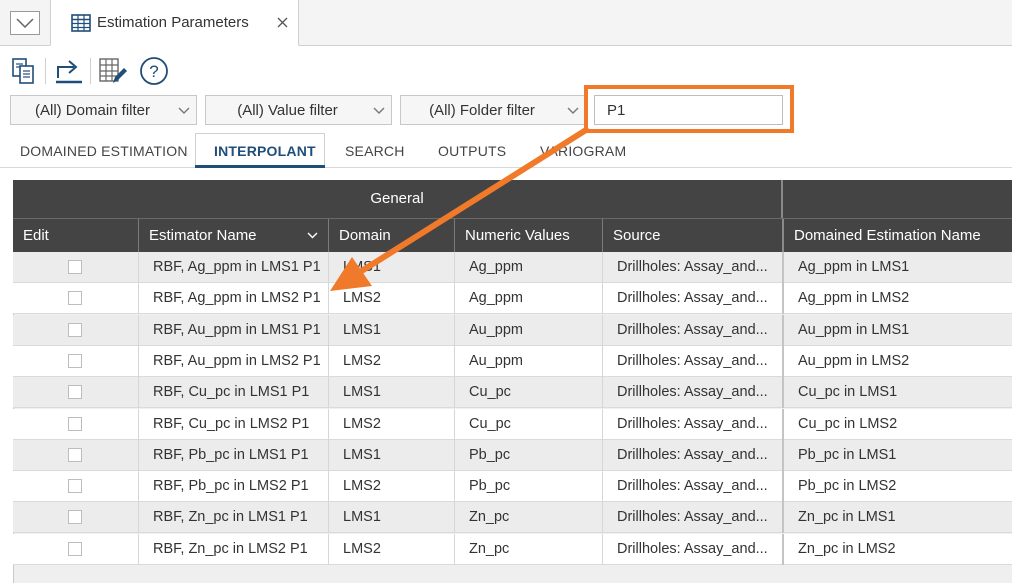  I want to click on help-icon: ?, so click(154, 71).